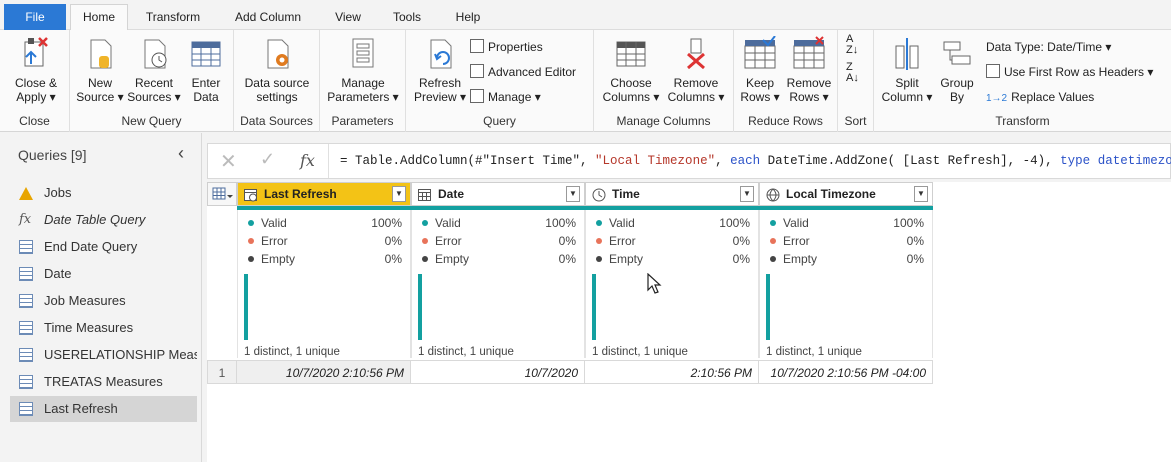  I want to click on advanced-editor-button: Advanced Editor, so click(523, 72).